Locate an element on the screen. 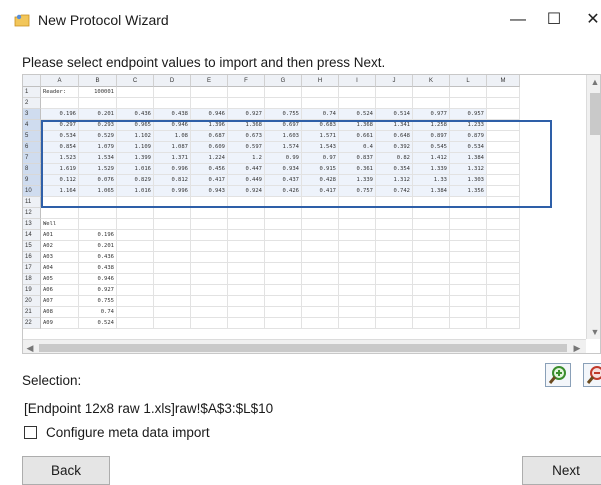  sheet-cell: A02 is located at coordinates (60, 246).